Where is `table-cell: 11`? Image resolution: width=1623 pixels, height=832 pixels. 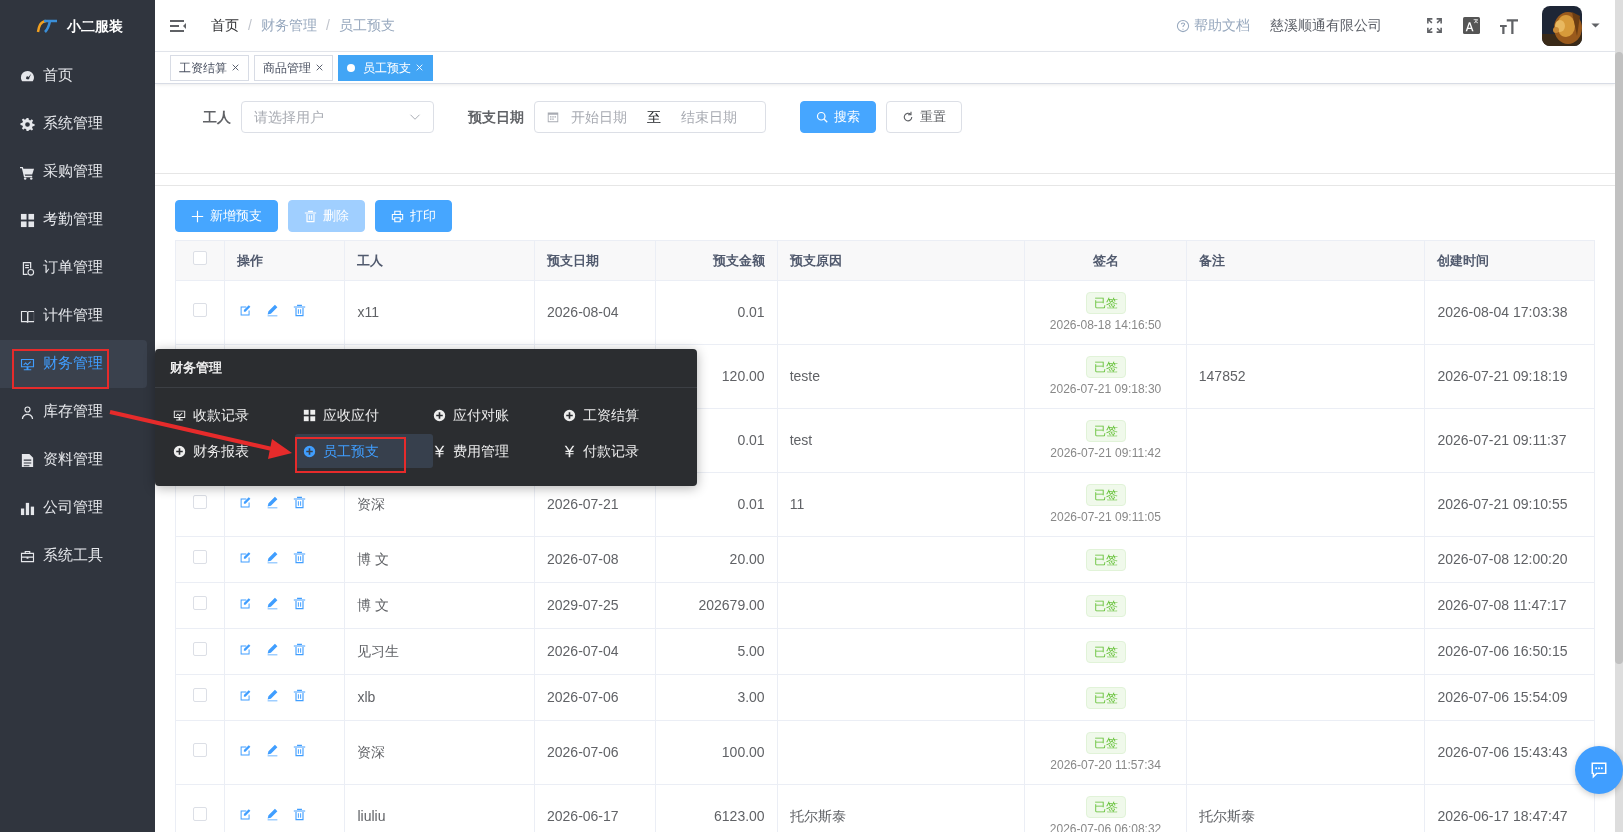
table-cell: 11 is located at coordinates (901, 504).